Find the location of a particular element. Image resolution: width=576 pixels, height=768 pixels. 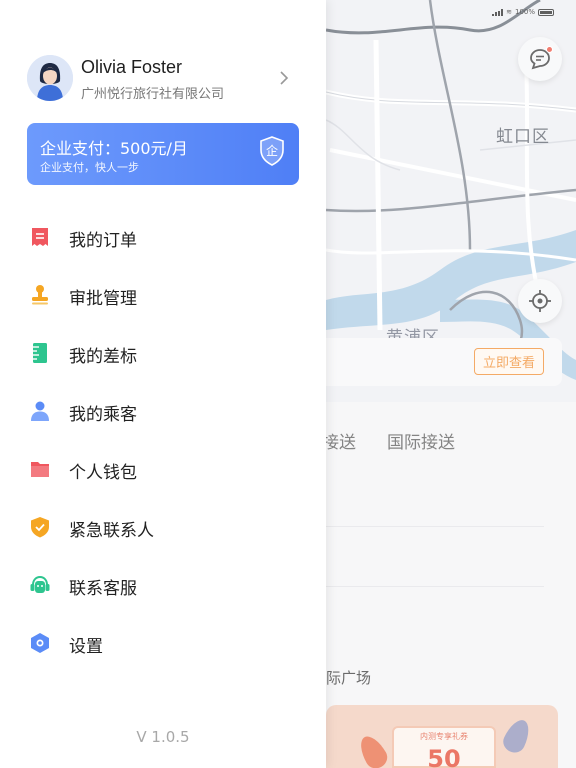

battery-percent: 100% is located at coordinates (524, 12).